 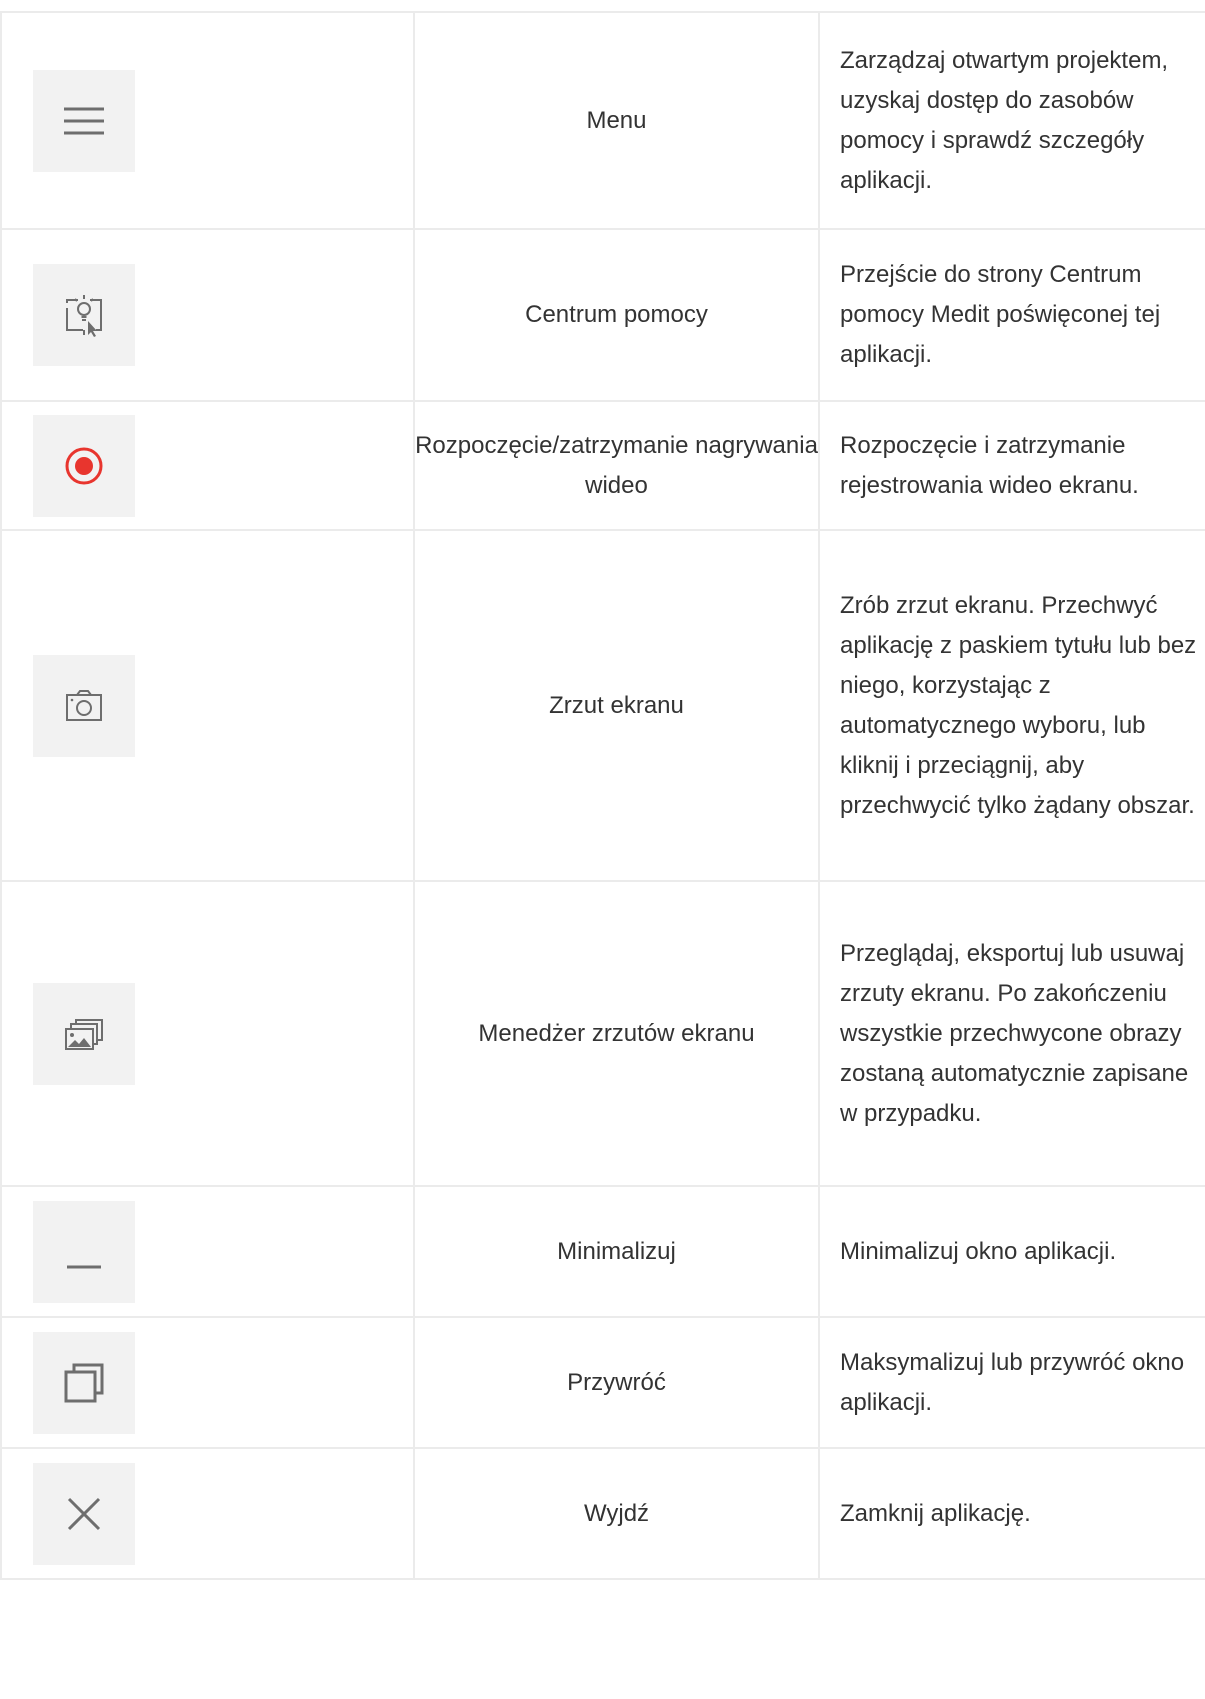 I want to click on feature-name: Zrzut ekranu, so click(x=616, y=705).